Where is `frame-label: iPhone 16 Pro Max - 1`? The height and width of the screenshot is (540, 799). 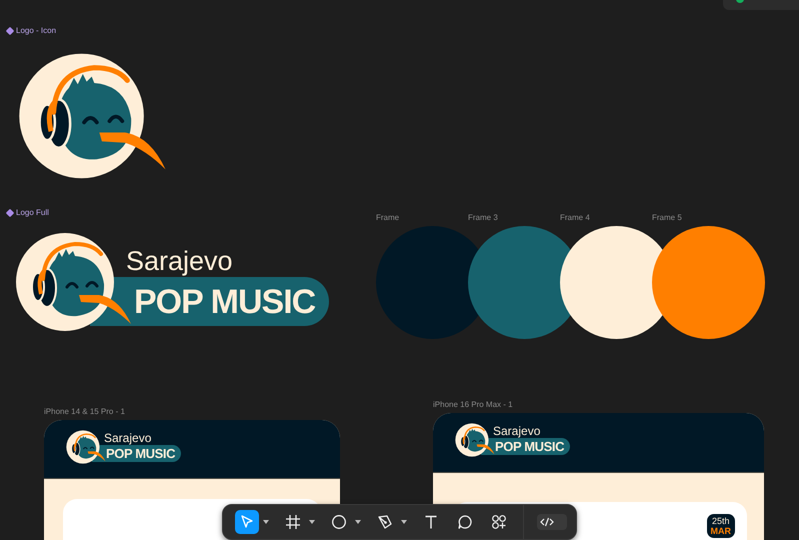 frame-label: iPhone 16 Pro Max - 1 is located at coordinates (598, 404).